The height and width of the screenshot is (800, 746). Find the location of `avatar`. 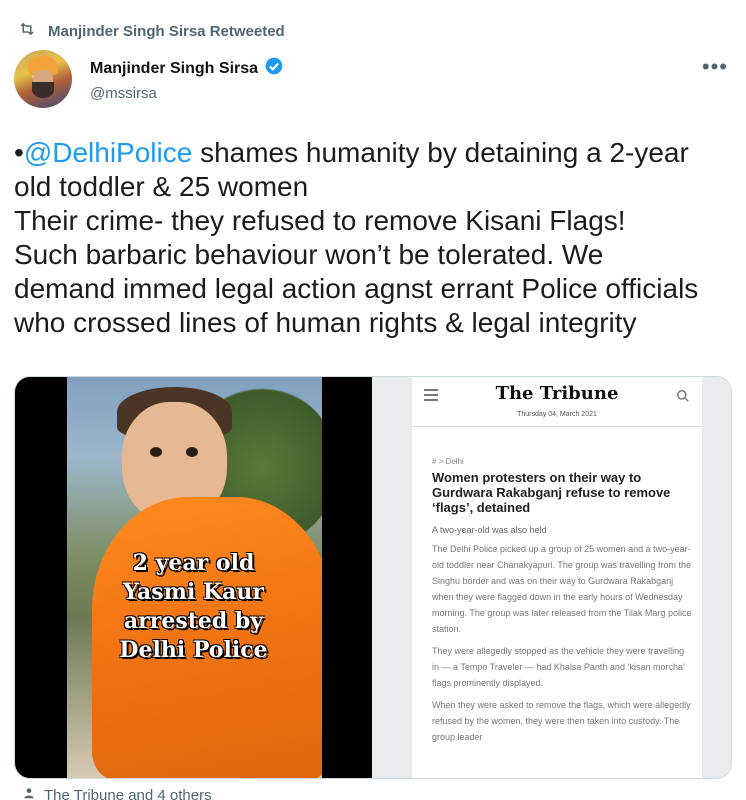

avatar is located at coordinates (43, 79).